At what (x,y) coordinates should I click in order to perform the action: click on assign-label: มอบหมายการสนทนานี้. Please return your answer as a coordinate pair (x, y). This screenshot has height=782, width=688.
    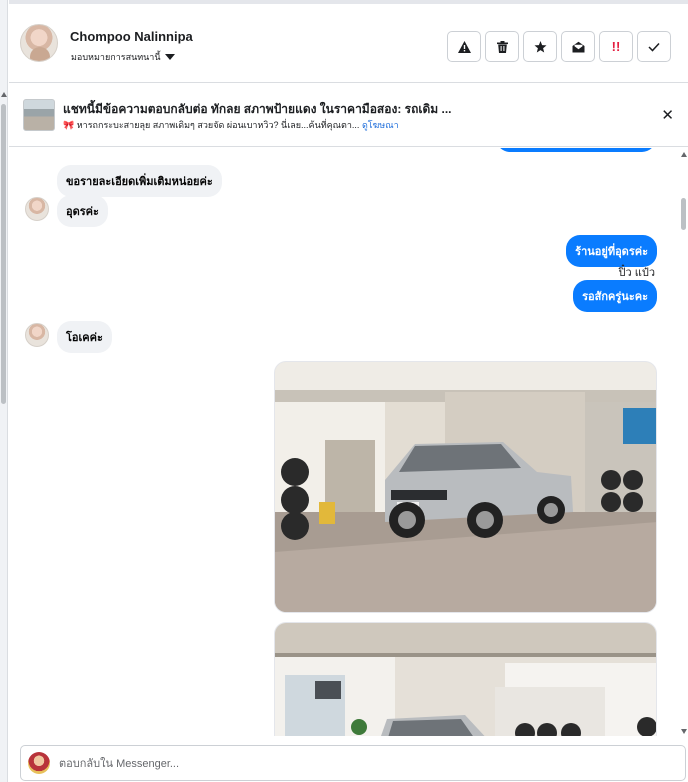
    Looking at the image, I should click on (116, 57).